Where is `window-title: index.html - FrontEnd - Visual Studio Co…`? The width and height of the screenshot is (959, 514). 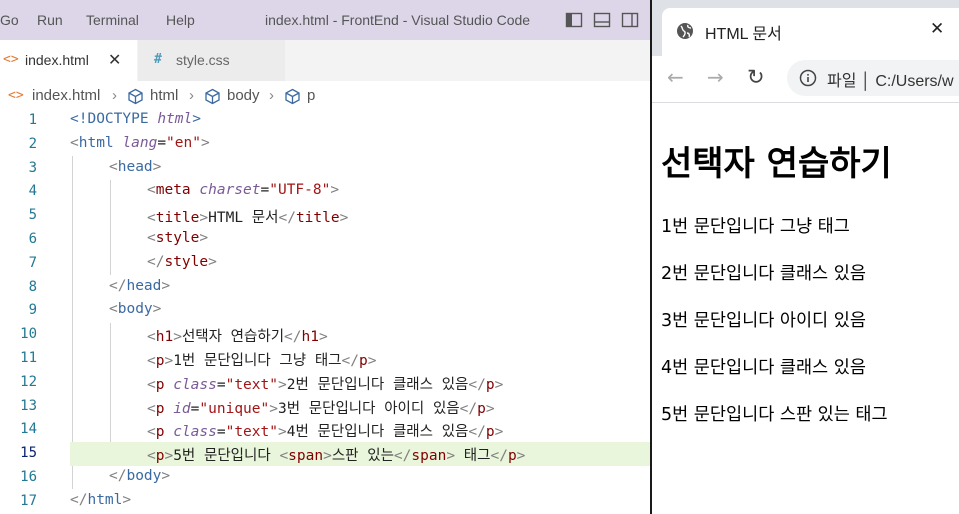 window-title: index.html - FrontEnd - Visual Studio Co… is located at coordinates (398, 20).